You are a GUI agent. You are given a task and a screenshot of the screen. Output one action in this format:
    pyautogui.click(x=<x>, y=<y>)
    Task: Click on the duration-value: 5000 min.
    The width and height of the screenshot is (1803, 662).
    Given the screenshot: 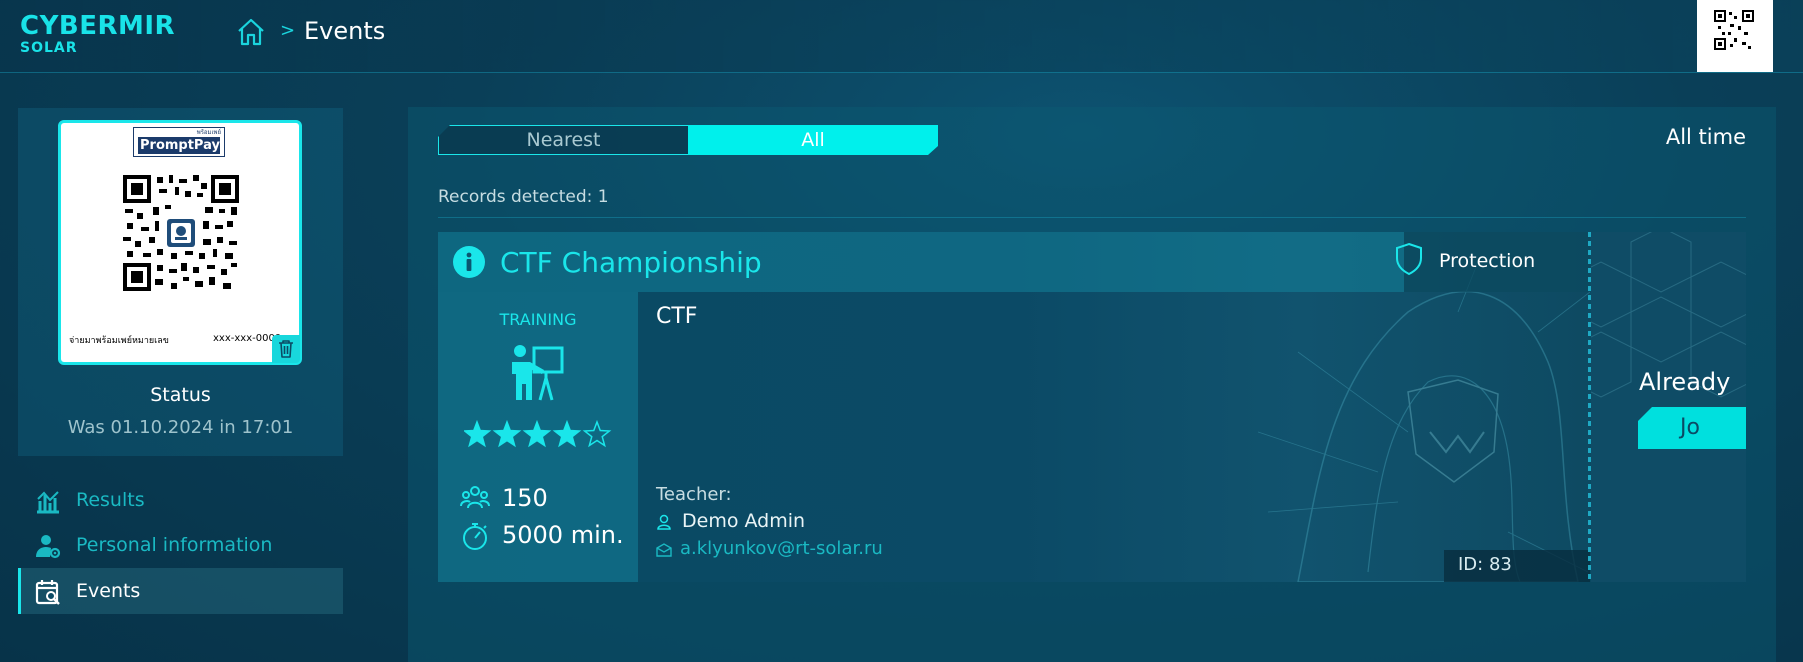 What is the action you would take?
    pyautogui.click(x=563, y=535)
    